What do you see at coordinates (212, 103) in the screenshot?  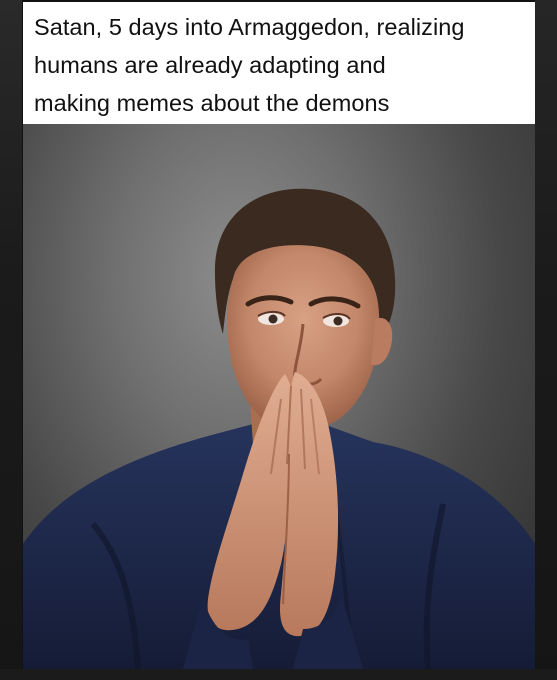 I see `caption-line-3: making memes about the demons` at bounding box center [212, 103].